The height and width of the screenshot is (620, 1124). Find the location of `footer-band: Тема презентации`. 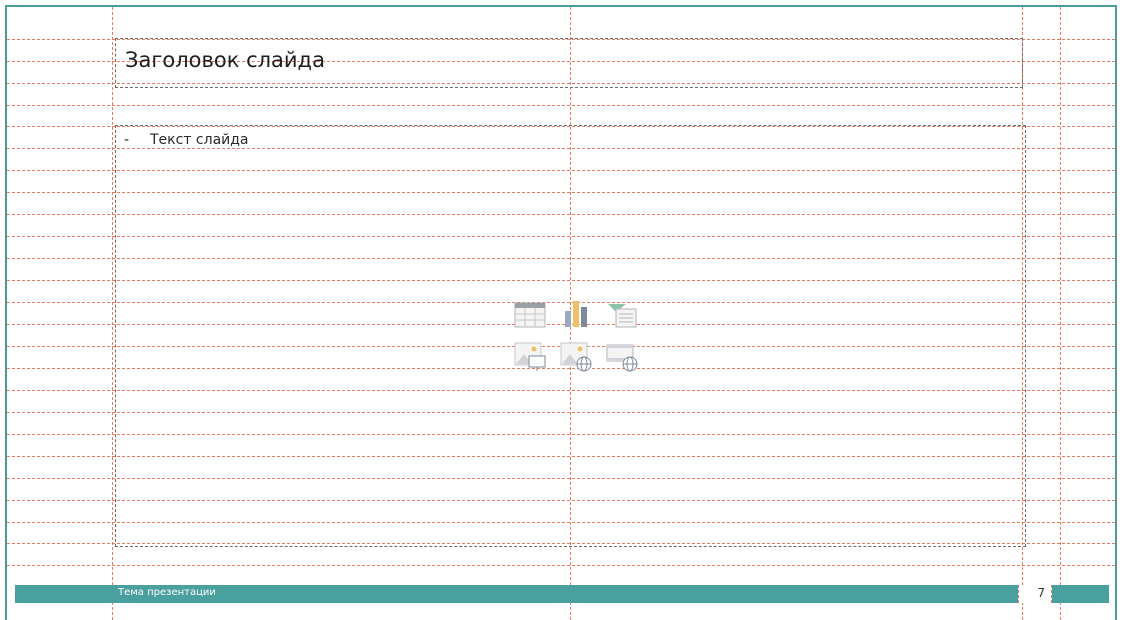

footer-band: Тема презентации is located at coordinates (562, 594).